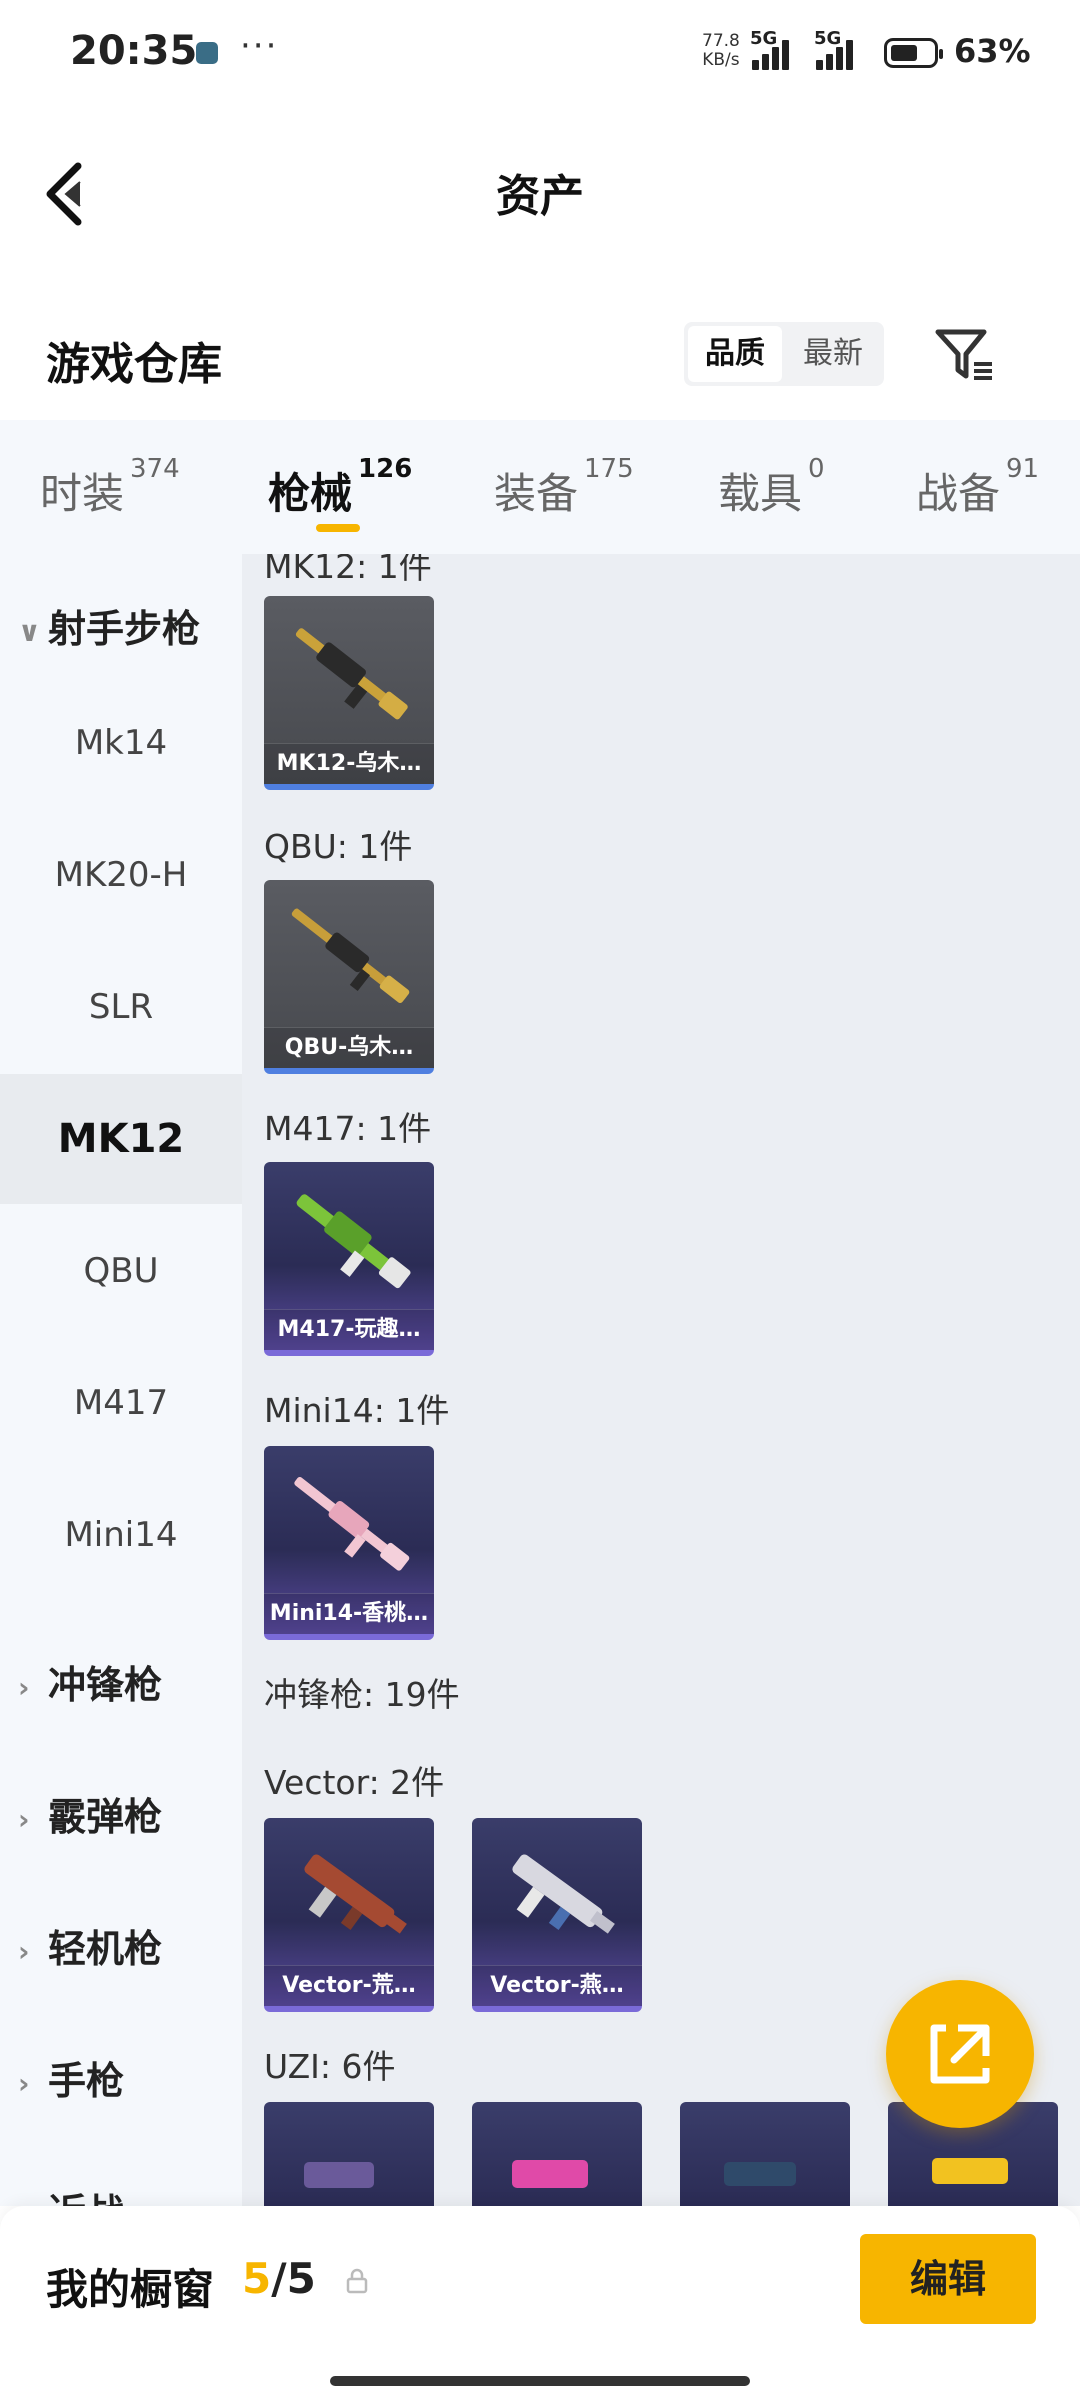 This screenshot has height=2400, width=1080. Describe the element at coordinates (121, 1535) in the screenshot. I see `sidebar-item-mini14: Mini14` at that location.